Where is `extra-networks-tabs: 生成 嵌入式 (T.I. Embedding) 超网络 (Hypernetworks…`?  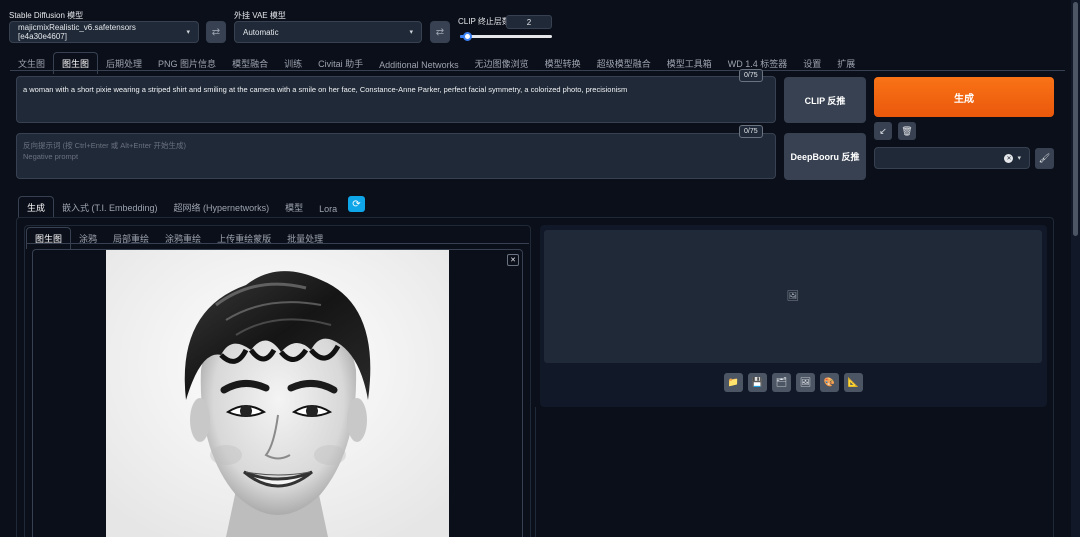
extra-networks-tabs: 生成 嵌入式 (T.I. Embedding) 超网络 (Hypernetworks… is located at coordinates (181, 207).